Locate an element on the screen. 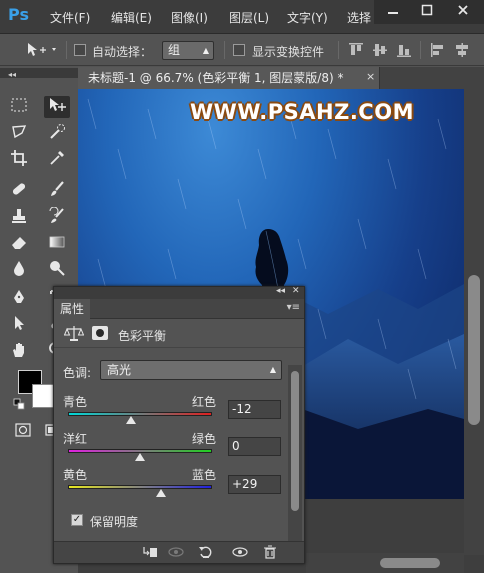  vertical-scroll-thumb is located at coordinates (474, 350).